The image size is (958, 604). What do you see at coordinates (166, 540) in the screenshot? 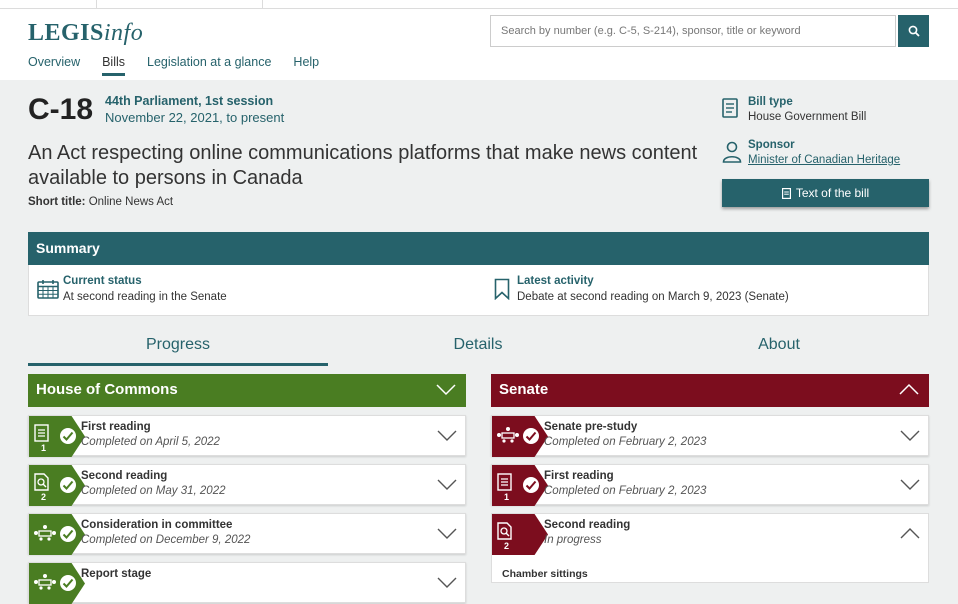
I see `stage-status: Completed on December 9, 2022` at bounding box center [166, 540].